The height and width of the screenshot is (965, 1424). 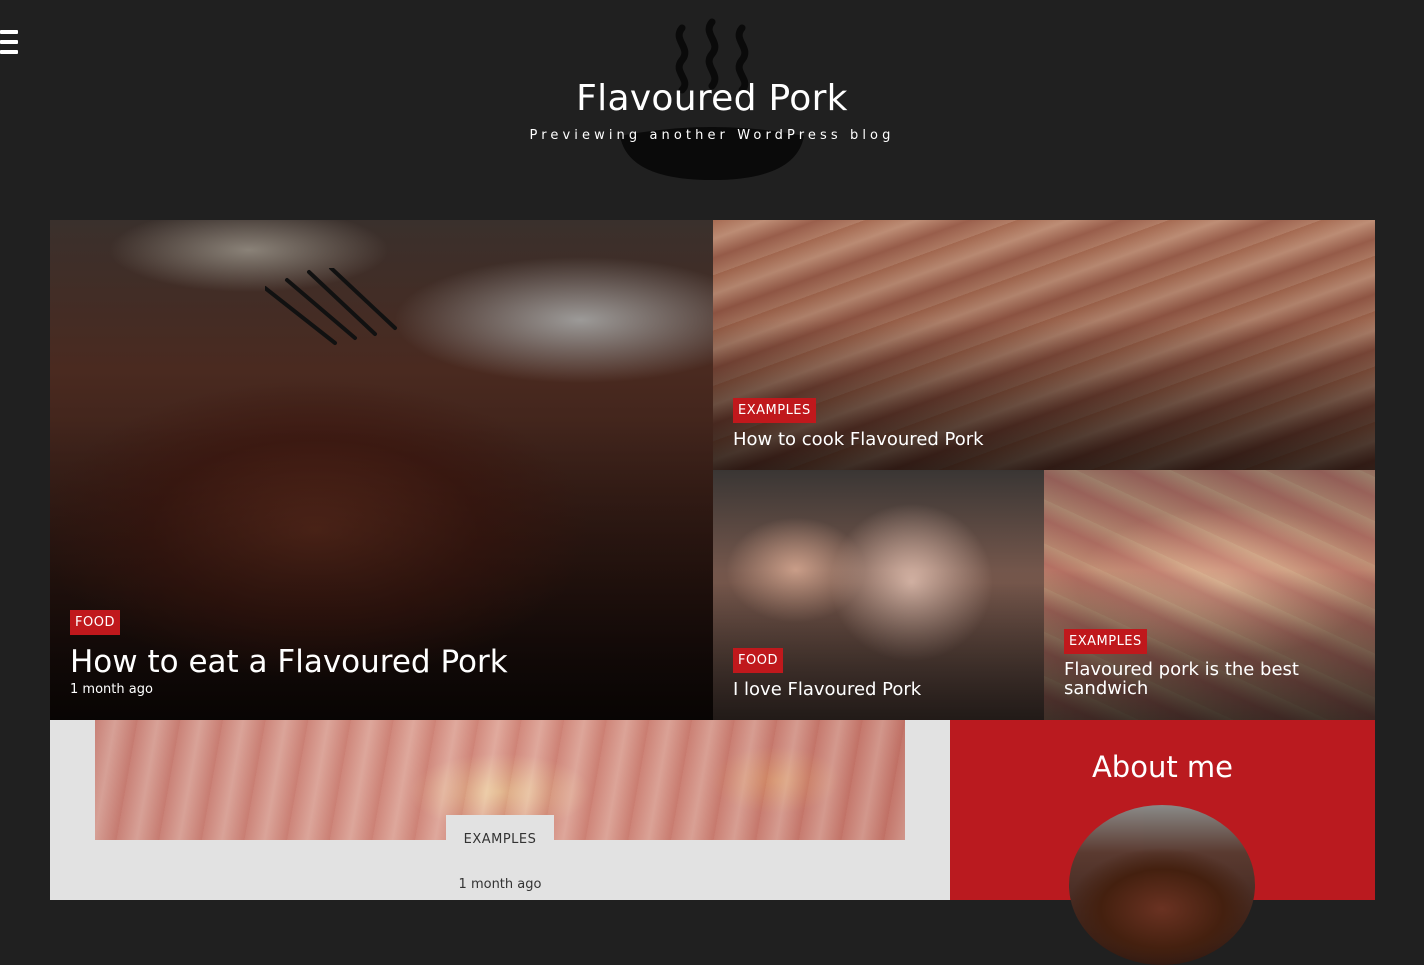 I want to click on about-me-widget: About me, so click(x=1162, y=842).